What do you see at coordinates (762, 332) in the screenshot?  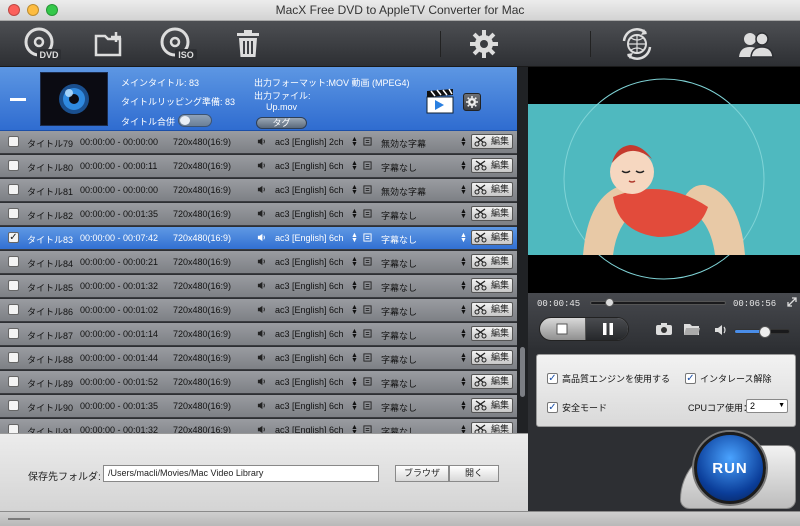 I see `volume-slider` at bounding box center [762, 332].